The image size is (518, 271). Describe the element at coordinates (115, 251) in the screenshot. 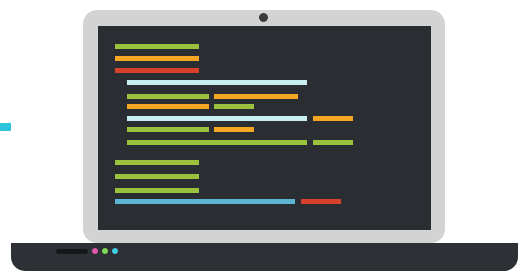

I see `status-led-cyan-icon` at that location.